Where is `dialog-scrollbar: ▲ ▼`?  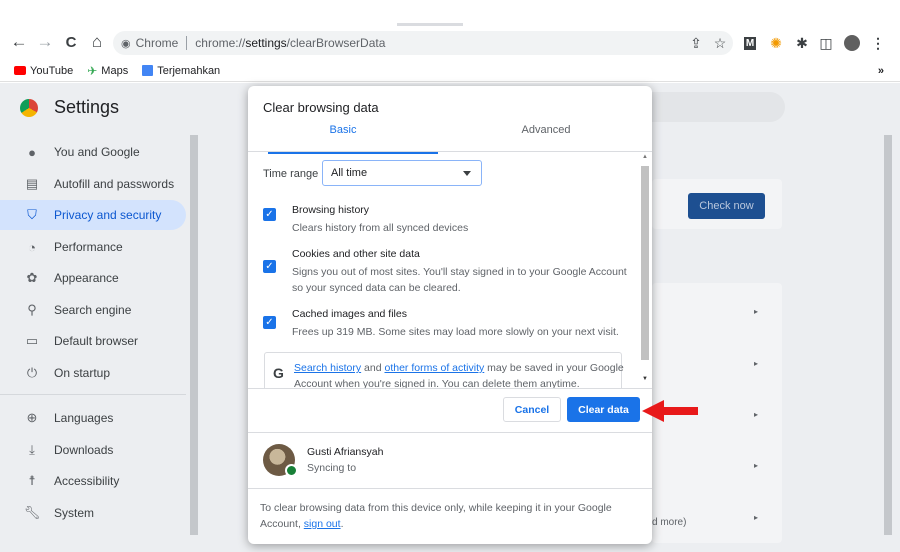
dialog-scrollbar: ▲ ▼ is located at coordinates (645, 270).